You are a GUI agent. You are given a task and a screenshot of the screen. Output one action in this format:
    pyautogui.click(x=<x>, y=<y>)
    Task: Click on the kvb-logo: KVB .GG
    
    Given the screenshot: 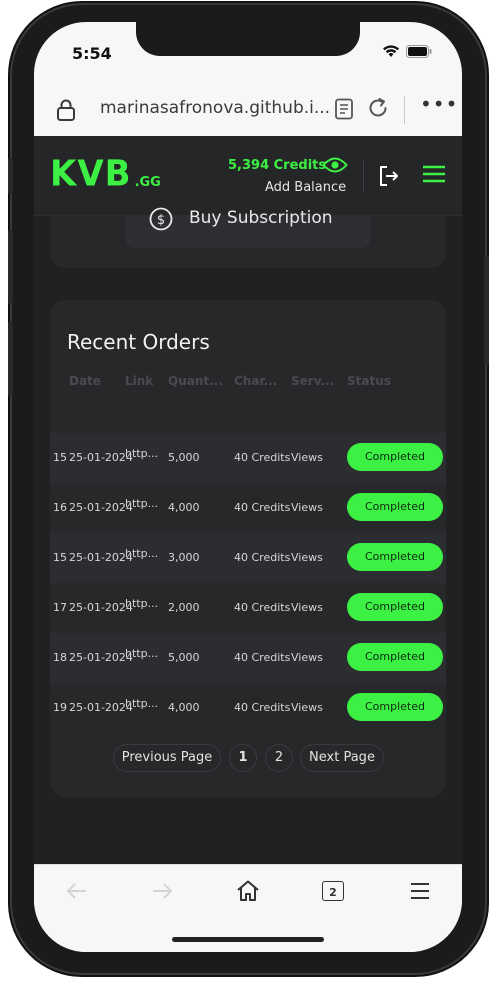 What is the action you would take?
    pyautogui.click(x=105, y=174)
    